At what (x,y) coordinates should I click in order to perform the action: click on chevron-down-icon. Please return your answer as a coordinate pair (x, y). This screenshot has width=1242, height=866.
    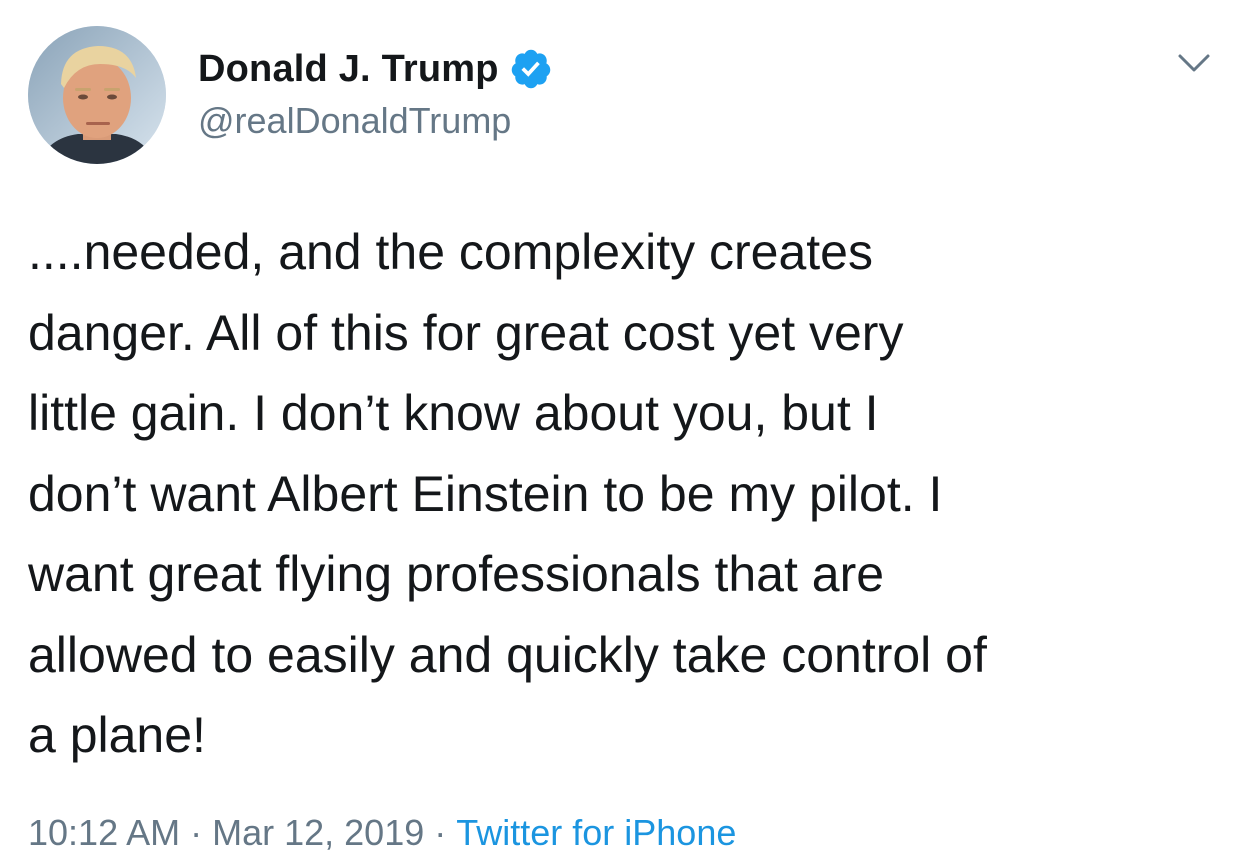
    Looking at the image, I should click on (1194, 63).